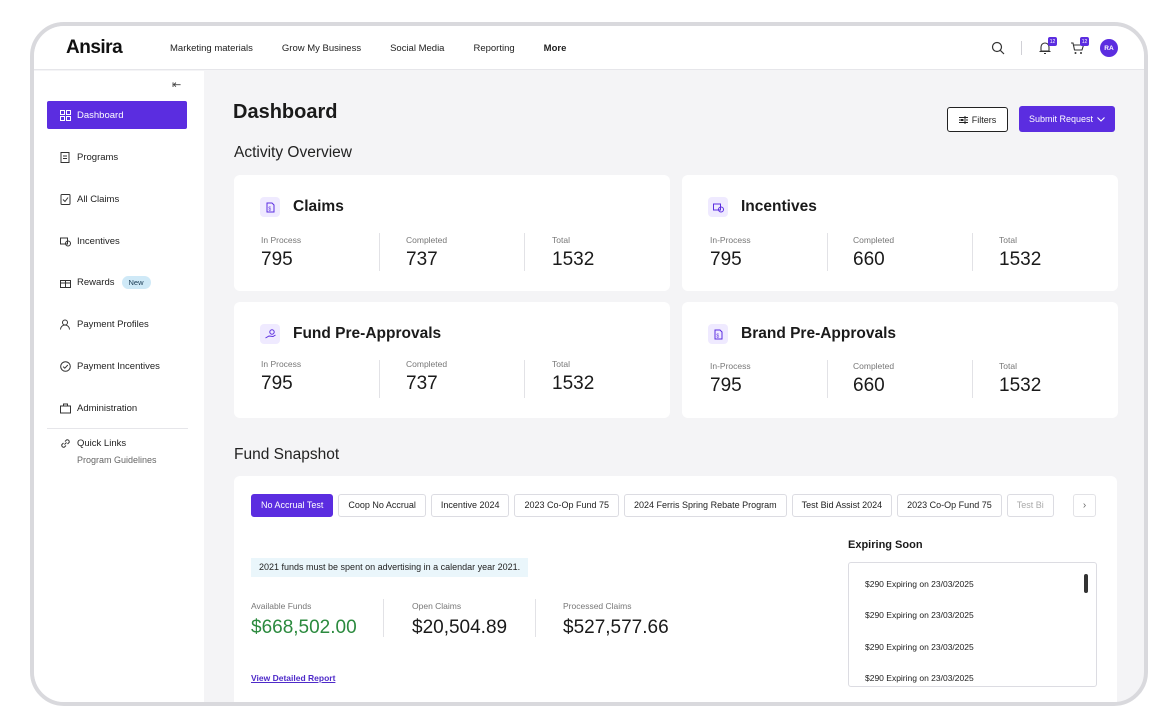  Describe the element at coordinates (117, 282) in the screenshot. I see `sidebar-item-rewards: Rewards New` at that location.